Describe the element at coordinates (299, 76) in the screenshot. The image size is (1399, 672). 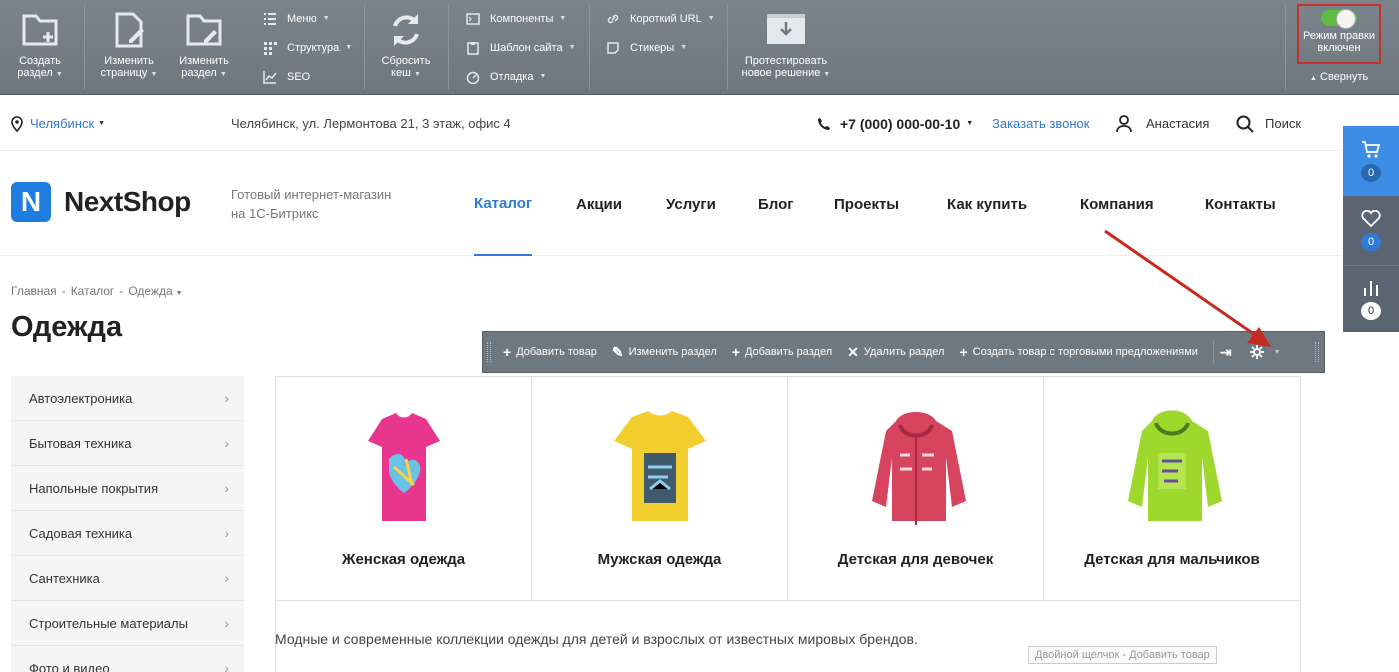
I see `seo-label: SEO` at that location.